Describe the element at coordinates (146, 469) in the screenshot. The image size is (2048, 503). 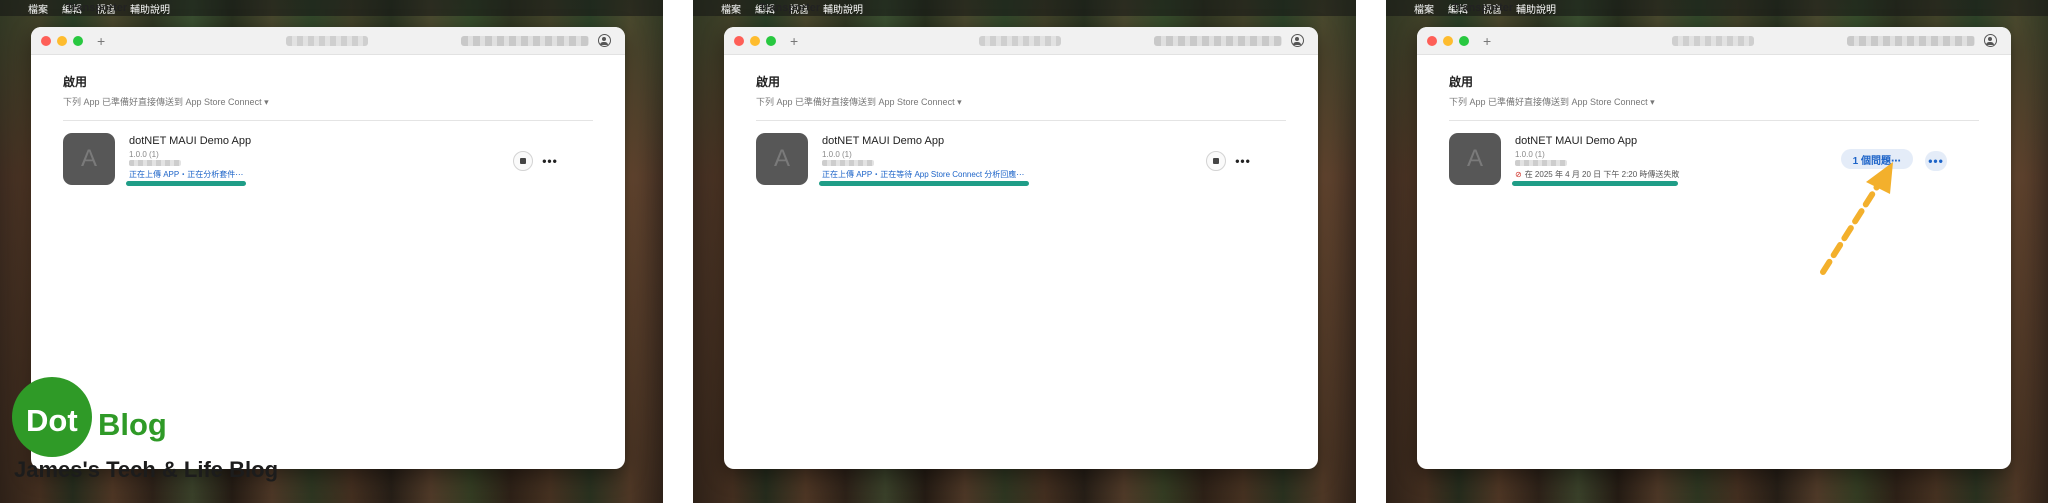
I see `logo-tagline: James's Tech & Life Blog` at that location.